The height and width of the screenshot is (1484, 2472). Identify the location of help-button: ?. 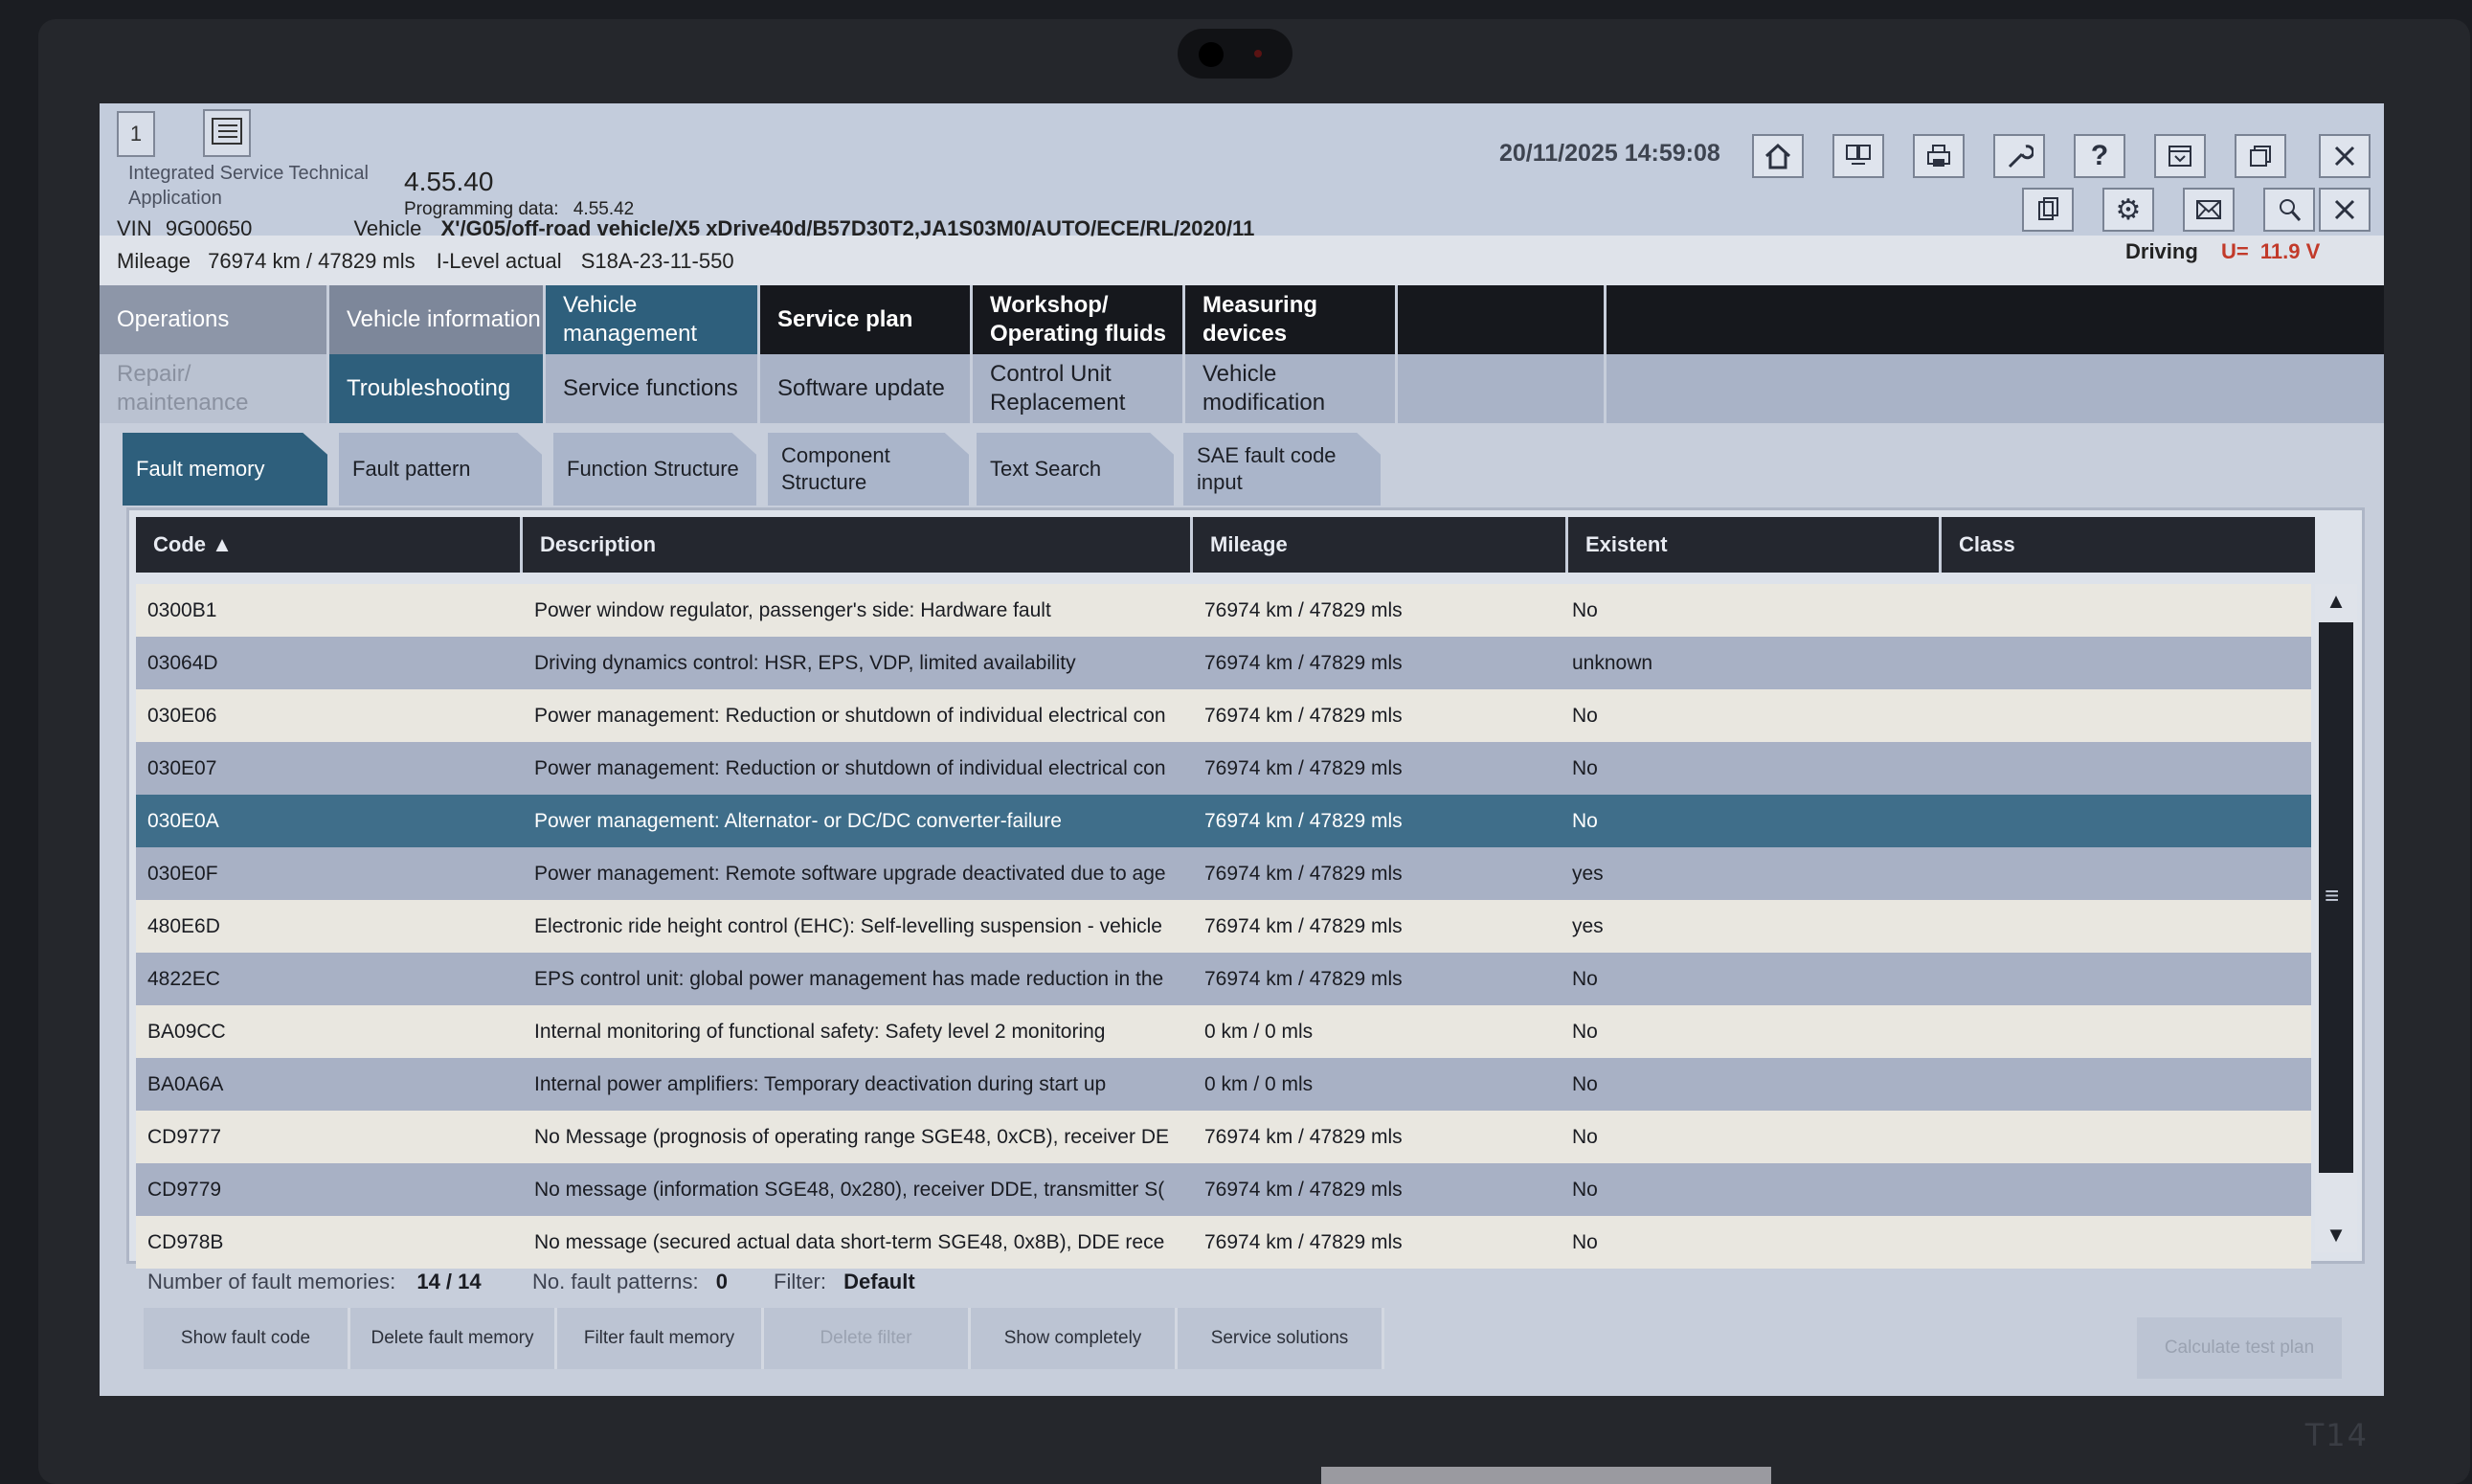
(2099, 156).